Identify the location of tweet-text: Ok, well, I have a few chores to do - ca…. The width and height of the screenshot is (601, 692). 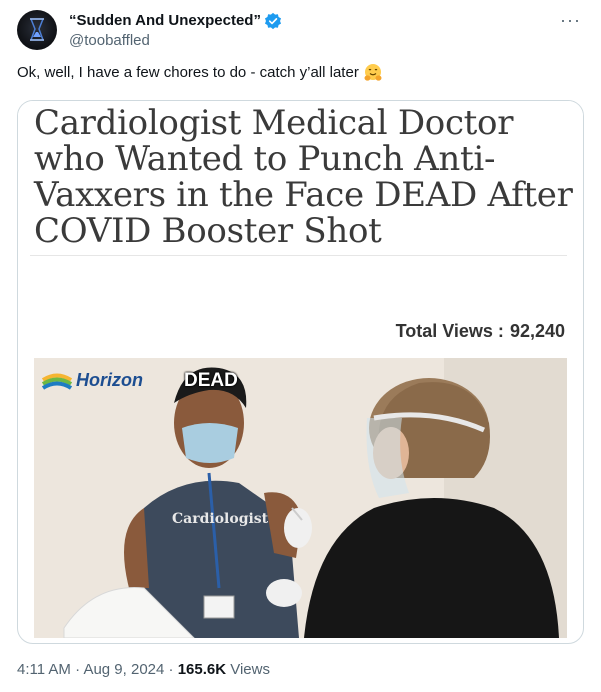
(188, 72).